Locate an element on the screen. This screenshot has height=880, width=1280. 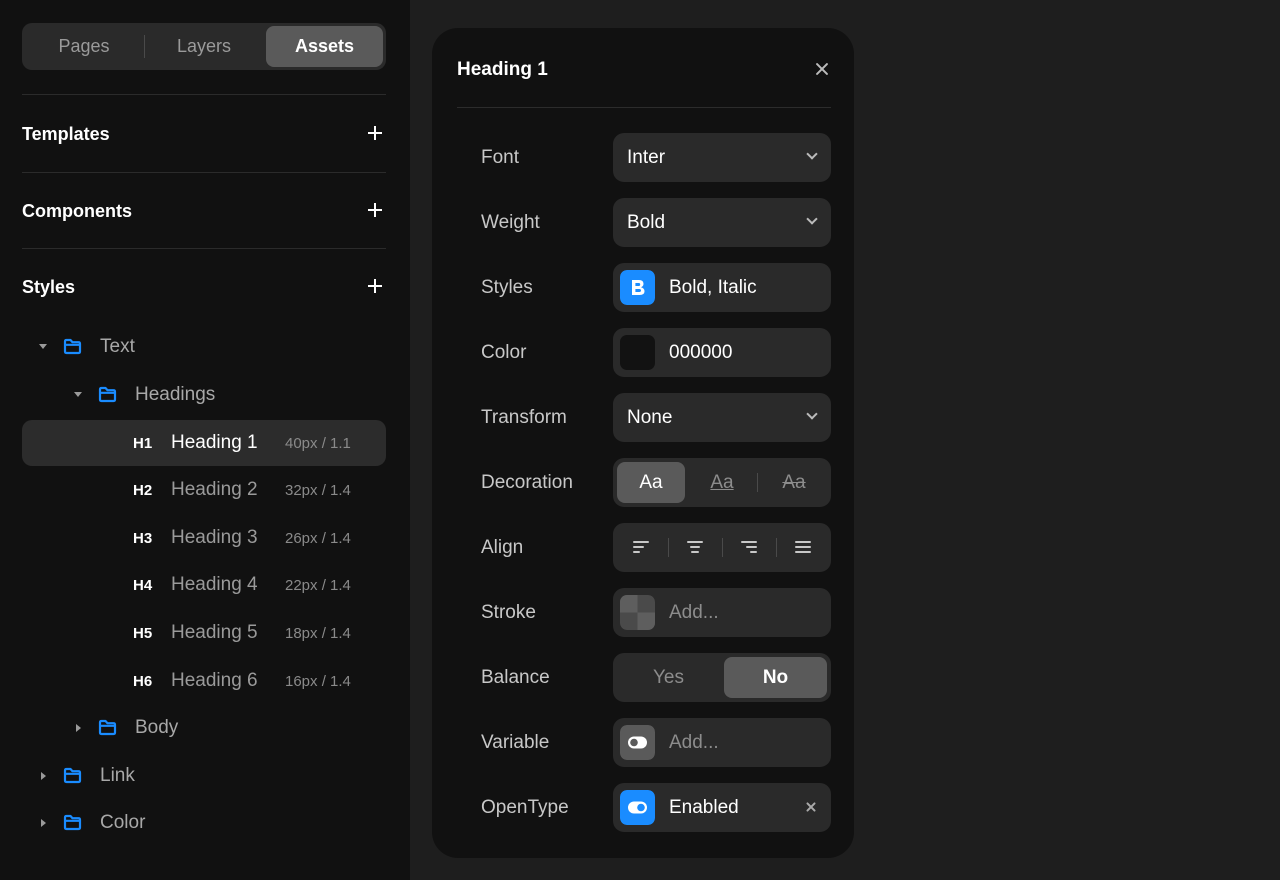
tree-label: Link is located at coordinates (117, 775).